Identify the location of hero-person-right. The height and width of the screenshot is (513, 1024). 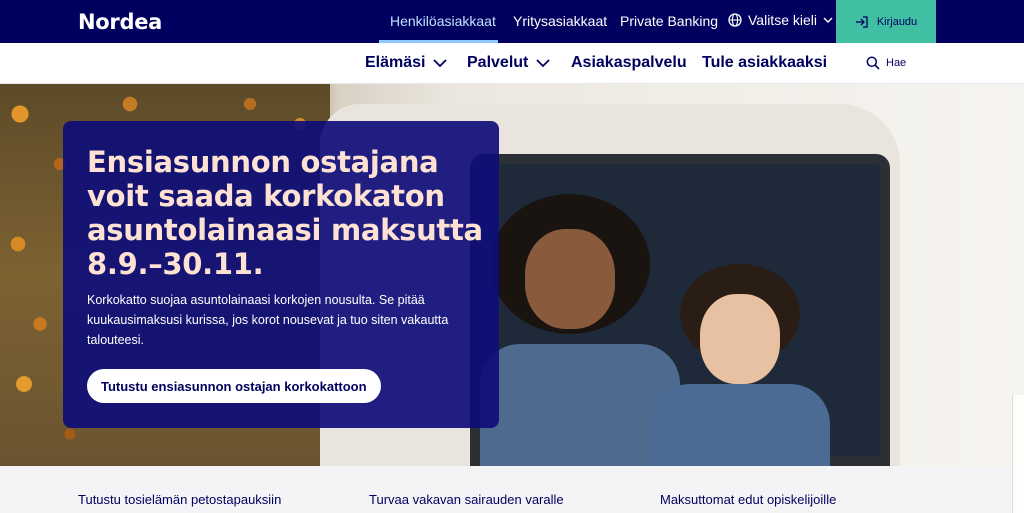
(740, 365).